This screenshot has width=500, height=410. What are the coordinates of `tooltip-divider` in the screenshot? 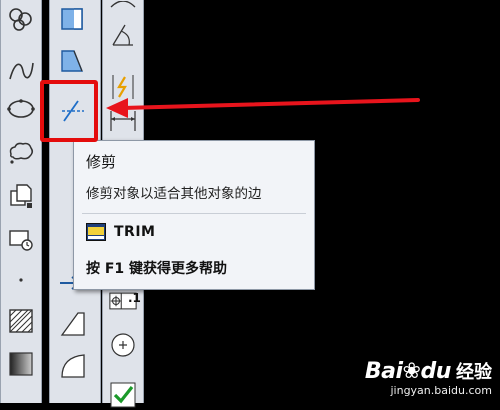 It's located at (194, 213).